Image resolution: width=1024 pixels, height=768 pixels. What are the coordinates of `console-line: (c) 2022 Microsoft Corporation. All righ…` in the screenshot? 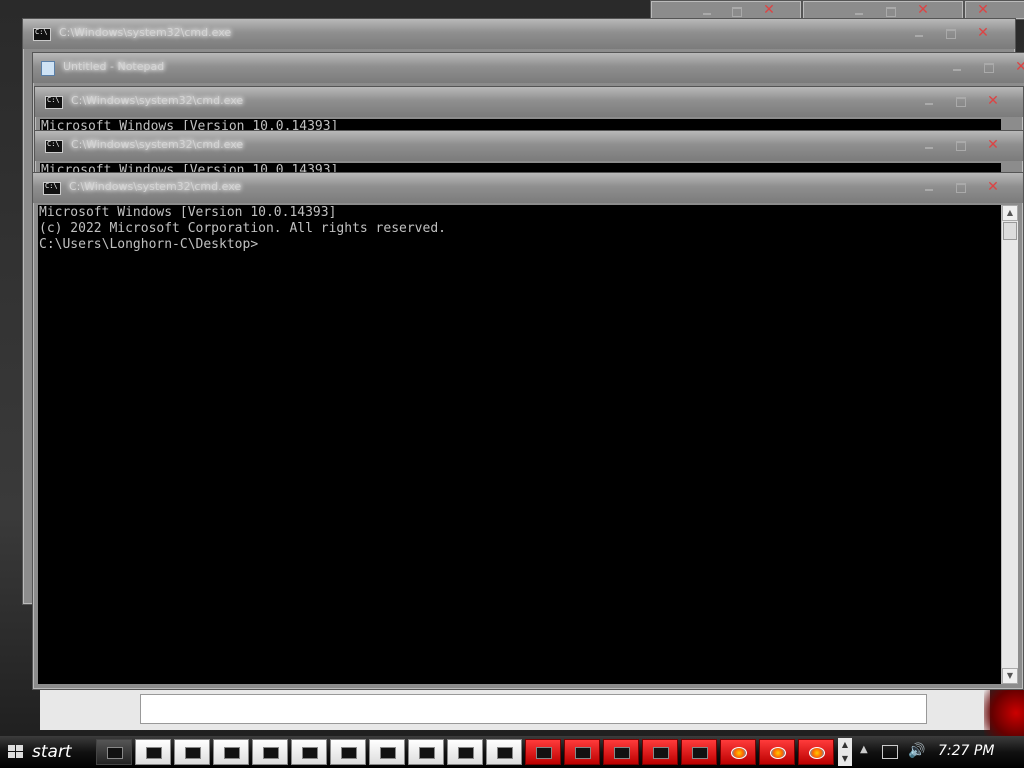 It's located at (242, 228).